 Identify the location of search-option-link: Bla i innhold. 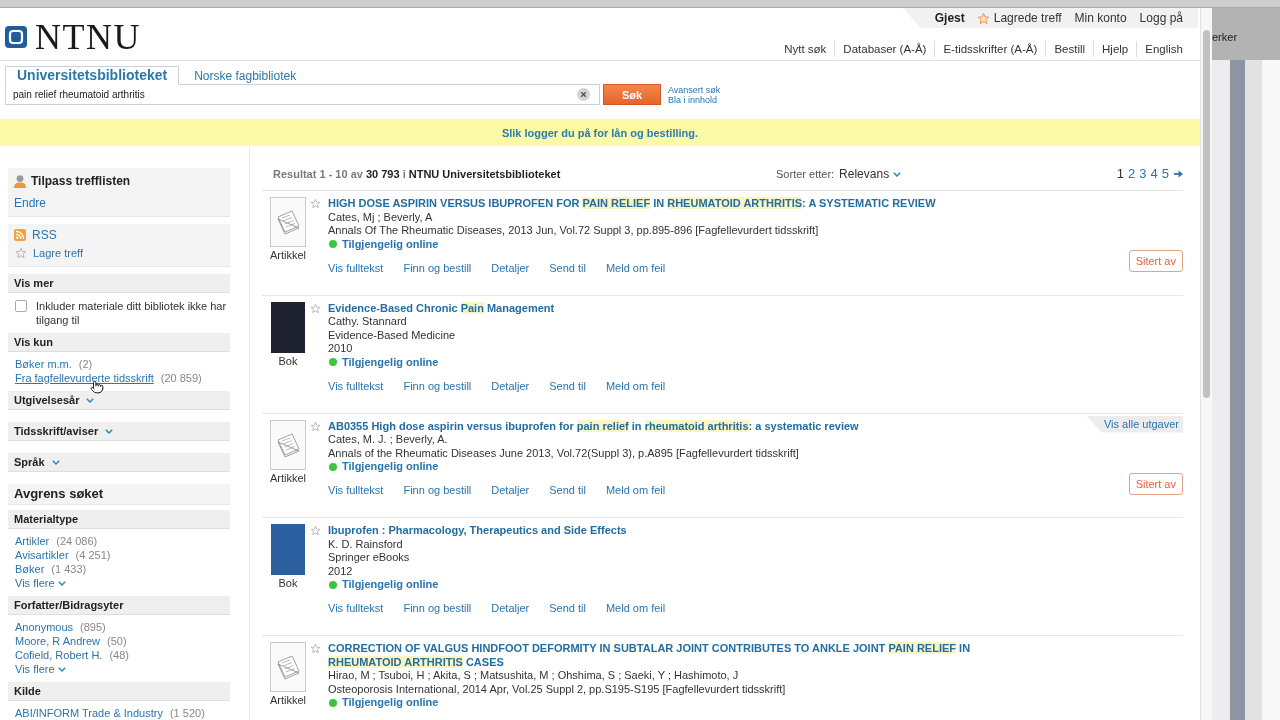
(694, 100).